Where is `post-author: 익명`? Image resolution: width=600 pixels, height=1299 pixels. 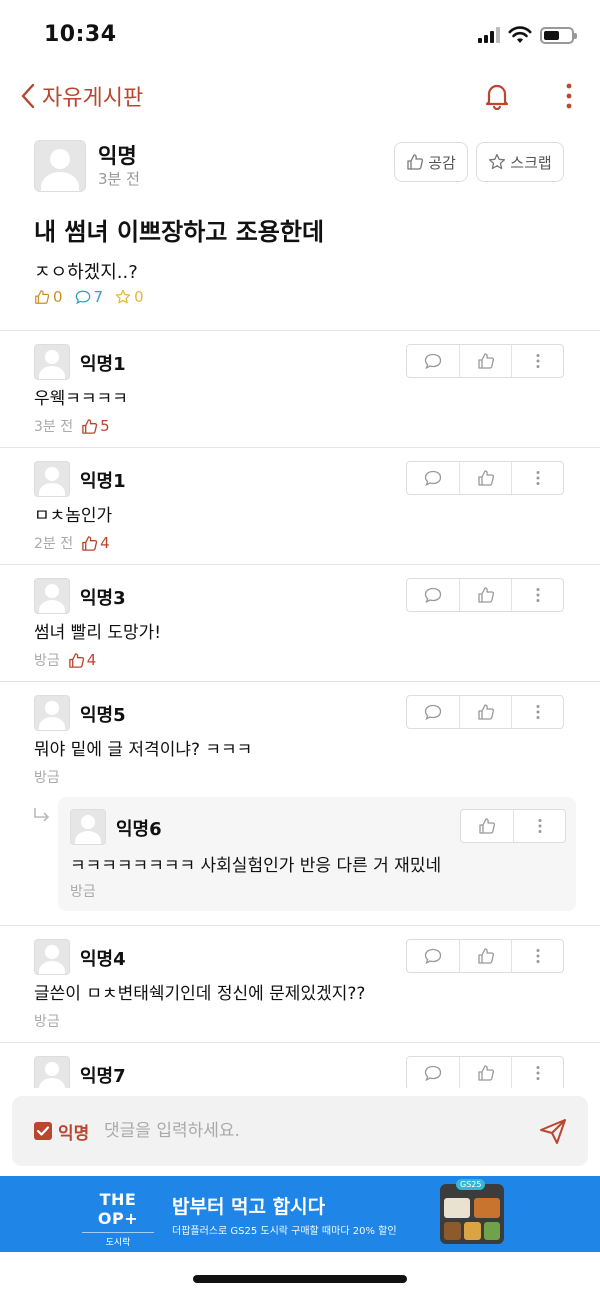
post-author: 익명 is located at coordinates (117, 156).